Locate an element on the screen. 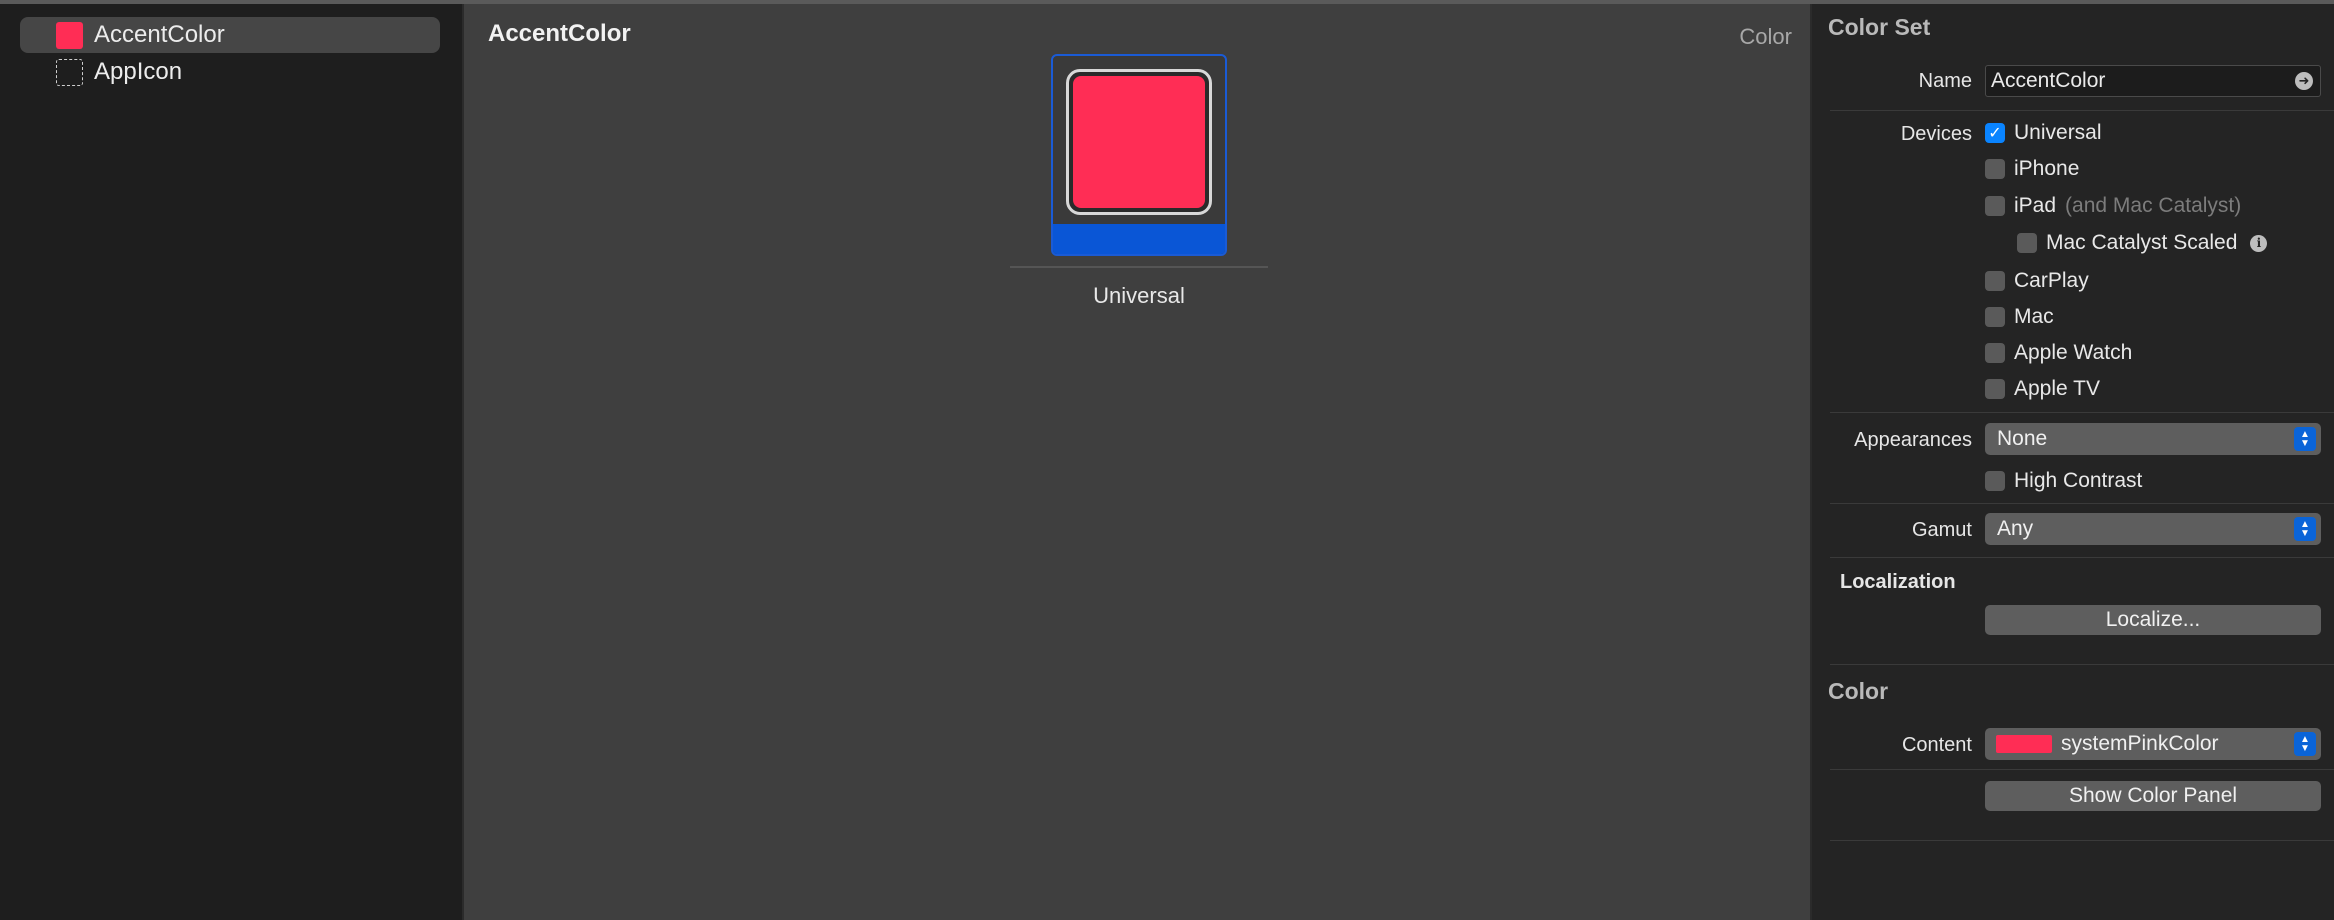 This screenshot has width=2334, height=920. localization-title: Localization is located at coordinates (1898, 582).